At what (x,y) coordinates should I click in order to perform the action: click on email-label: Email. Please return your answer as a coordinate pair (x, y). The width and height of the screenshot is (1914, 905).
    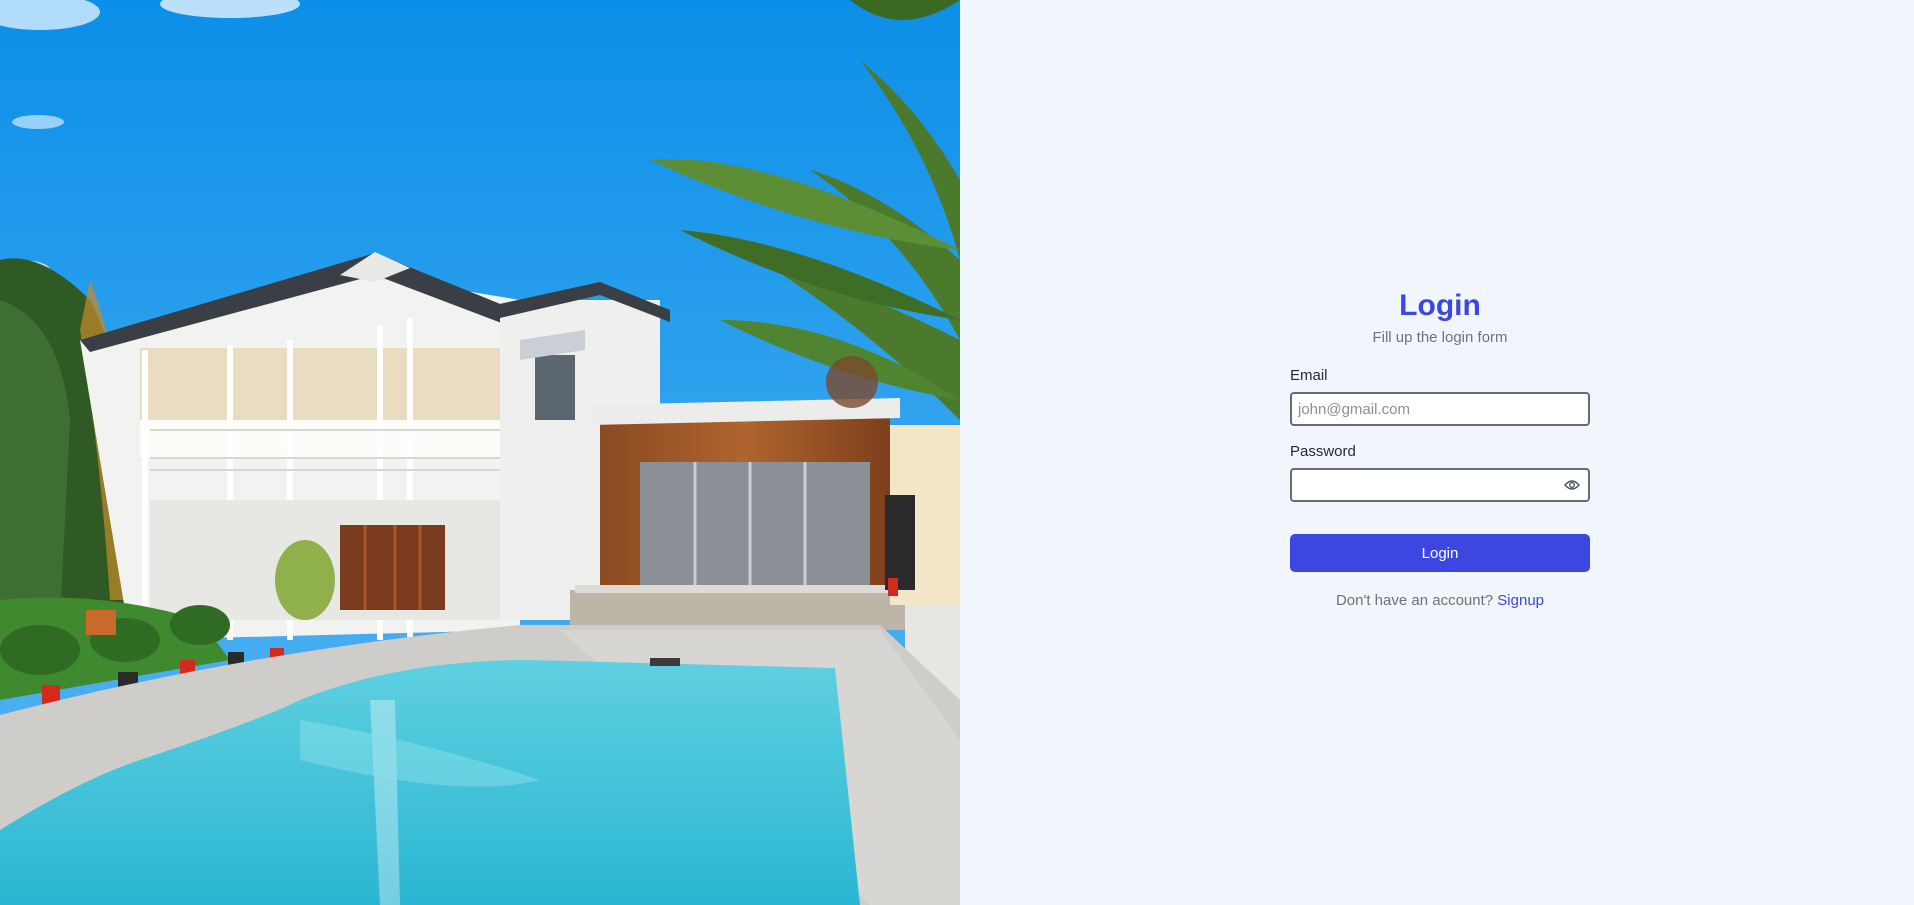
    Looking at the image, I should click on (1309, 375).